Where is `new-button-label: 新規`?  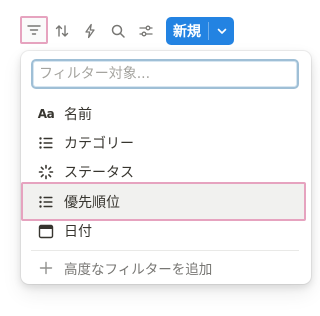
new-button-label: 新規 is located at coordinates (187, 31).